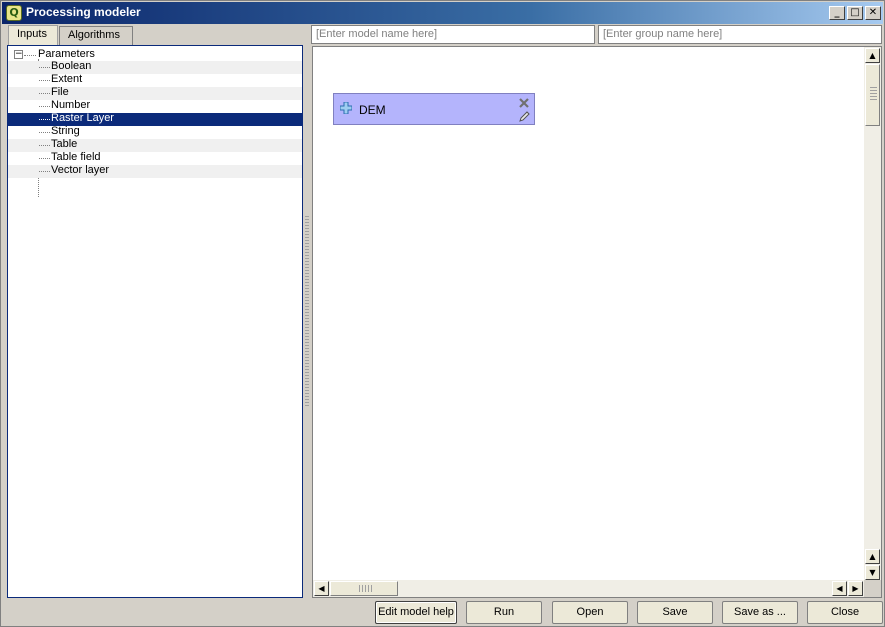 The image size is (885, 627). Describe the element at coordinates (65, 131) in the screenshot. I see `tree-item-label: String` at that location.